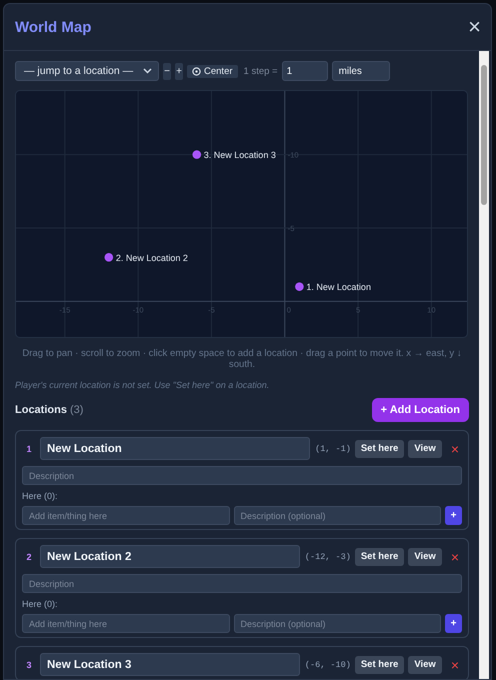 This screenshot has width=496, height=680. Describe the element at coordinates (179, 71) in the screenshot. I see `zoom-in-button: +` at that location.